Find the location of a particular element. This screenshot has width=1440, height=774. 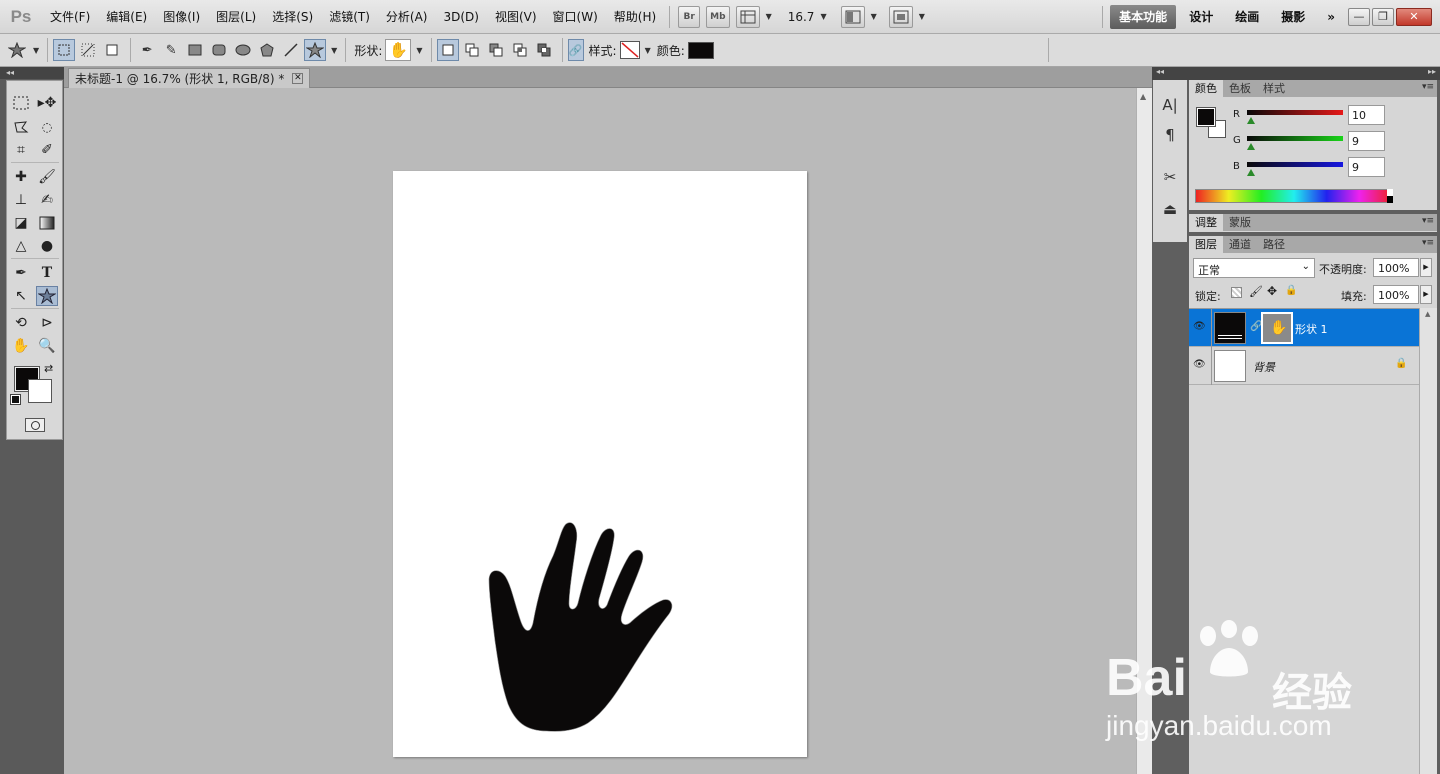

opacity-field: 100% is located at coordinates (1396, 267).